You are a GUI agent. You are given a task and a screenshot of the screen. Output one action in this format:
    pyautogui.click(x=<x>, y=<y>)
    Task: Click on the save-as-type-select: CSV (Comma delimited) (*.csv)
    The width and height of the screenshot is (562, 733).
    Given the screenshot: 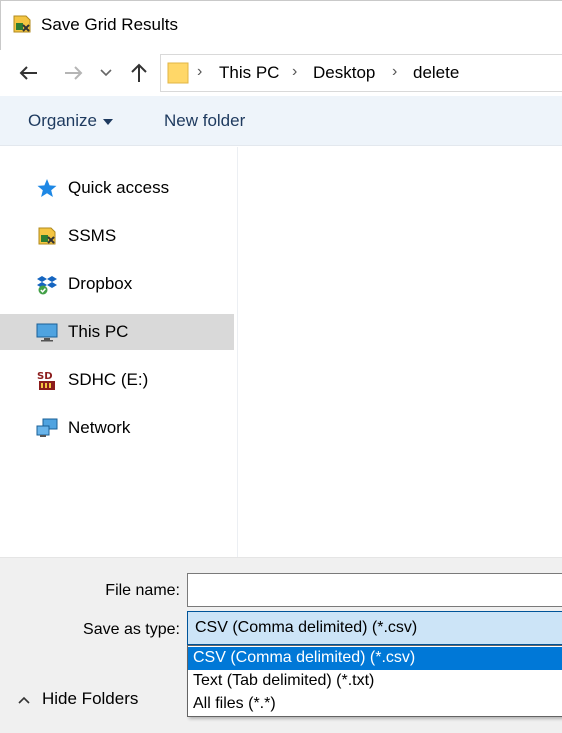 What is the action you would take?
    pyautogui.click(x=374, y=628)
    